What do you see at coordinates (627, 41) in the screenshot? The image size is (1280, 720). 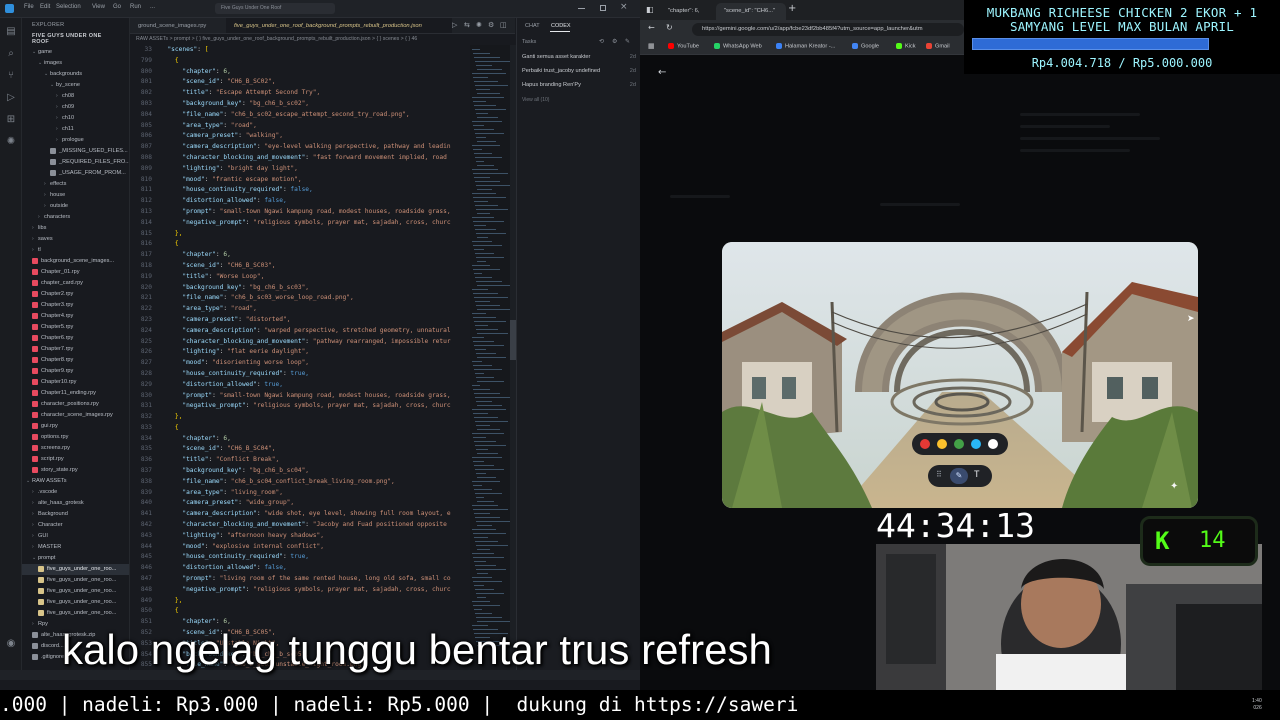 I see `new-task-icon: ✎` at bounding box center [627, 41].